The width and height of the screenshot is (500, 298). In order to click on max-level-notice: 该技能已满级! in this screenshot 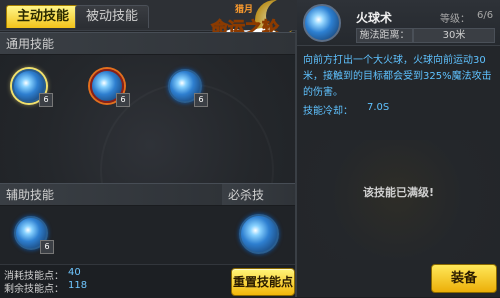, I will do `click(398, 192)`.